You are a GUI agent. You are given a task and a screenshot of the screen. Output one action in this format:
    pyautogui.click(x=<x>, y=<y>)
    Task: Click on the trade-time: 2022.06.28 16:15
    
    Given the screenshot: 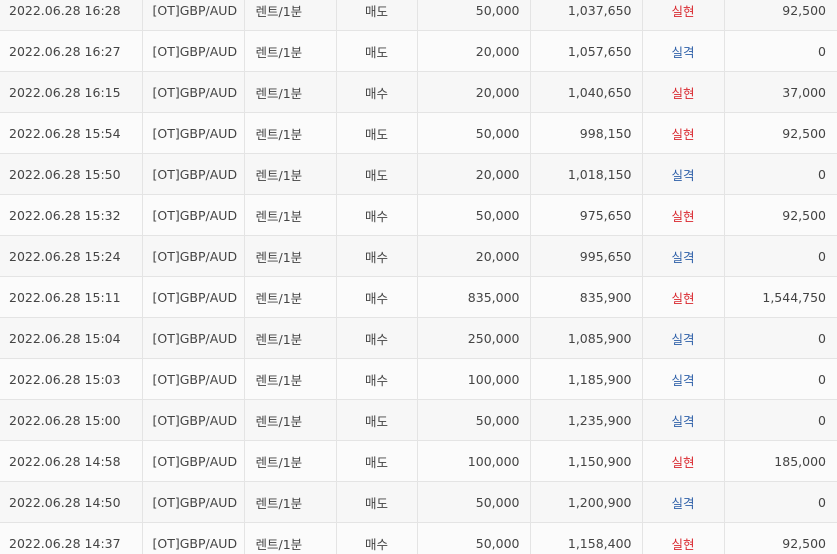 What is the action you would take?
    pyautogui.click(x=71, y=92)
    